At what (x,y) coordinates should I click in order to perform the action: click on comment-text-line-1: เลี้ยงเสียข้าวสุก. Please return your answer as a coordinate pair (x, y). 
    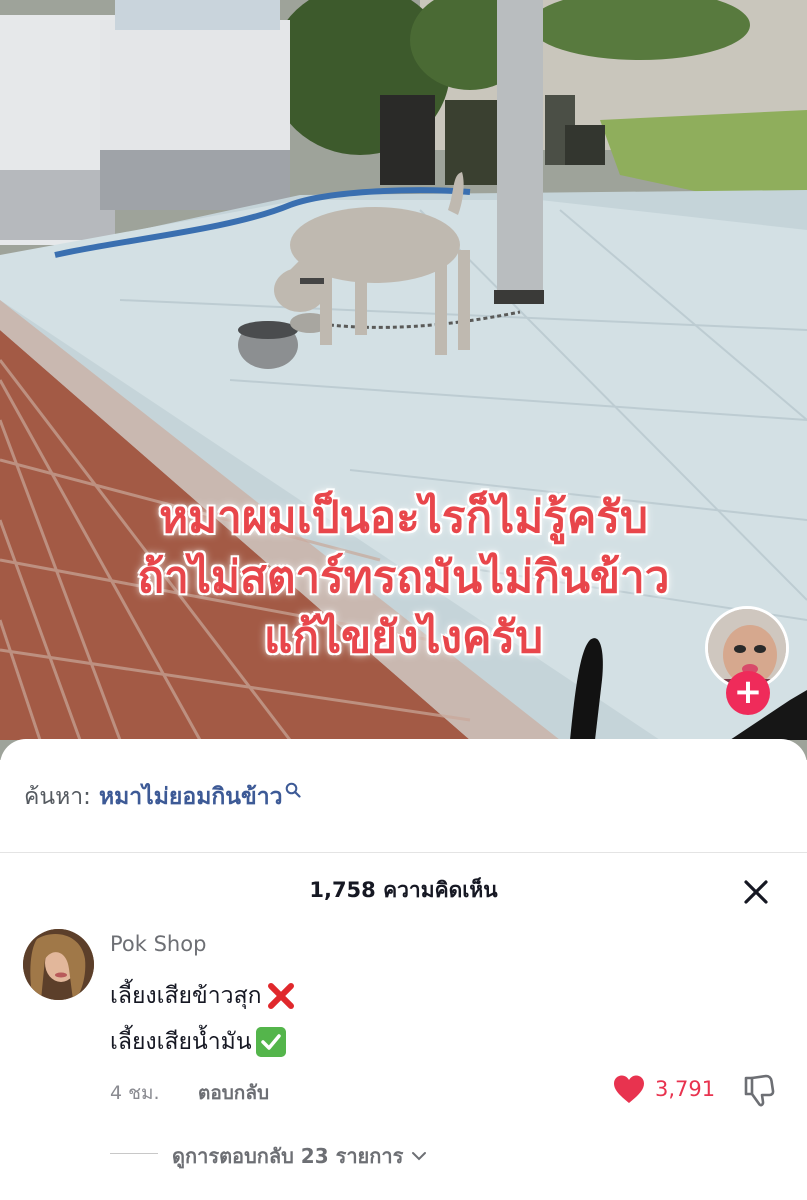
    Looking at the image, I should click on (203, 996).